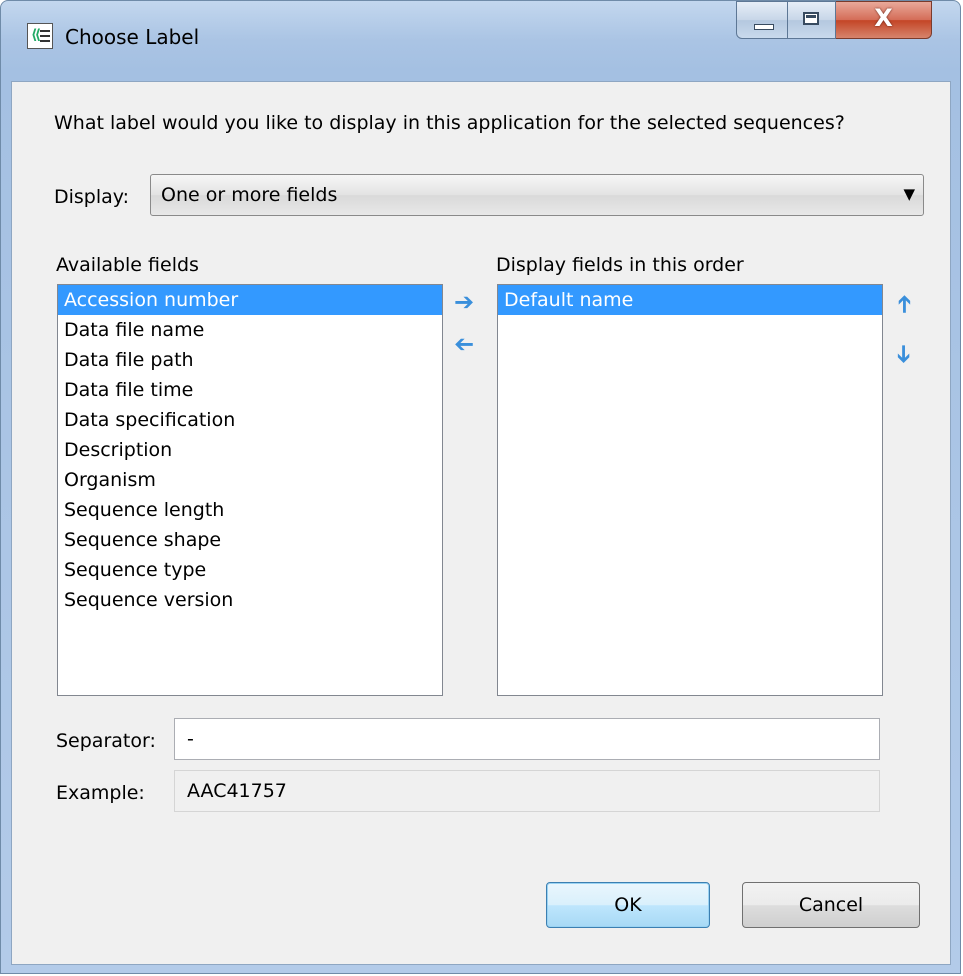  What do you see at coordinates (92, 197) in the screenshot?
I see `display-label: Display:` at bounding box center [92, 197].